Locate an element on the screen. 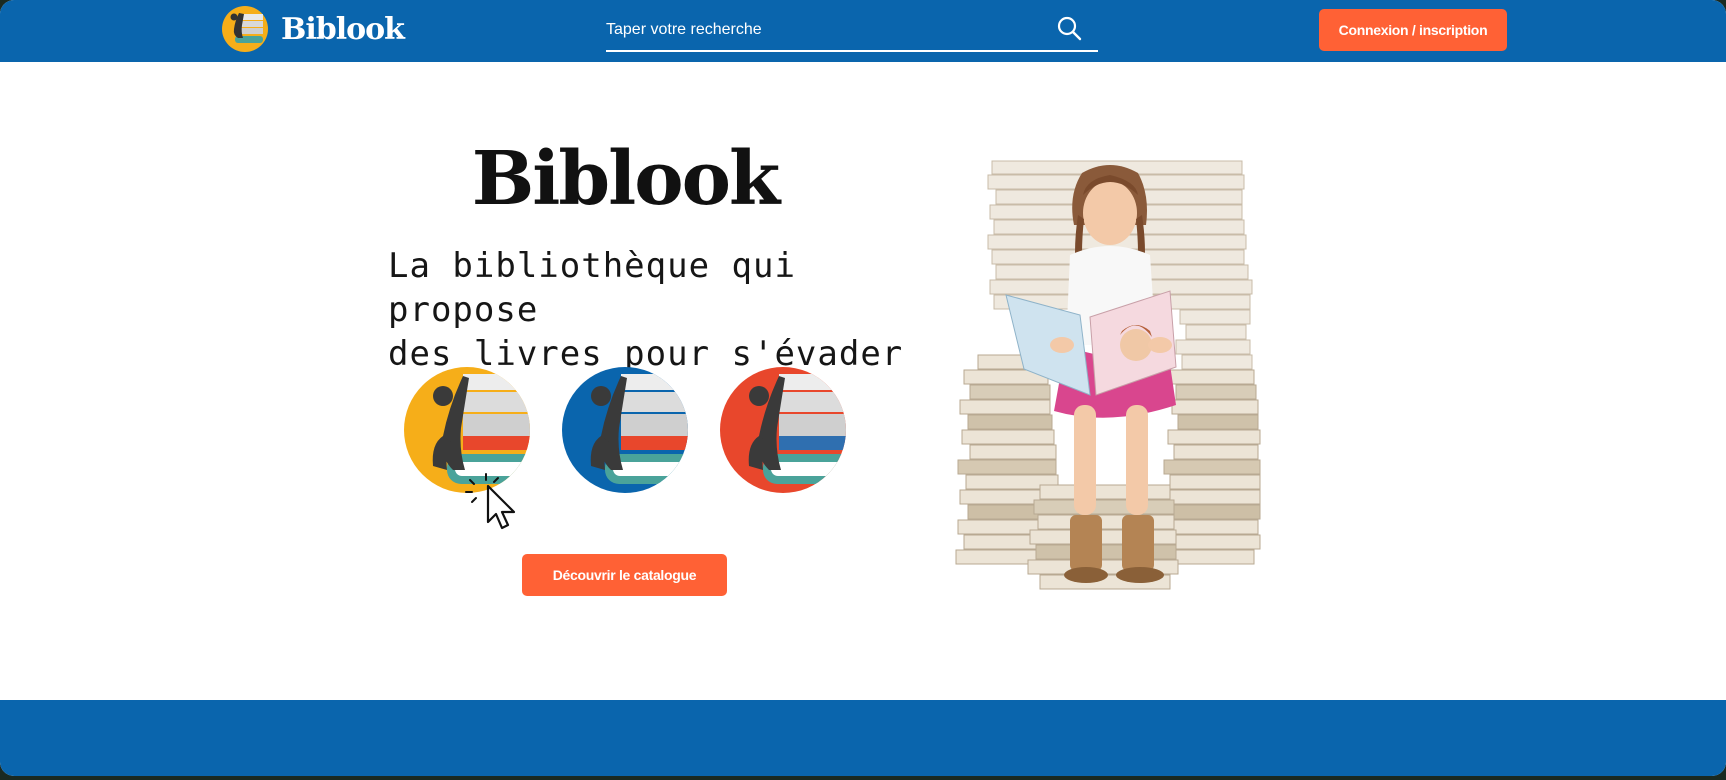 Image resolution: width=1726 pixels, height=780 pixels. theme-circle-blue is located at coordinates (625, 430).